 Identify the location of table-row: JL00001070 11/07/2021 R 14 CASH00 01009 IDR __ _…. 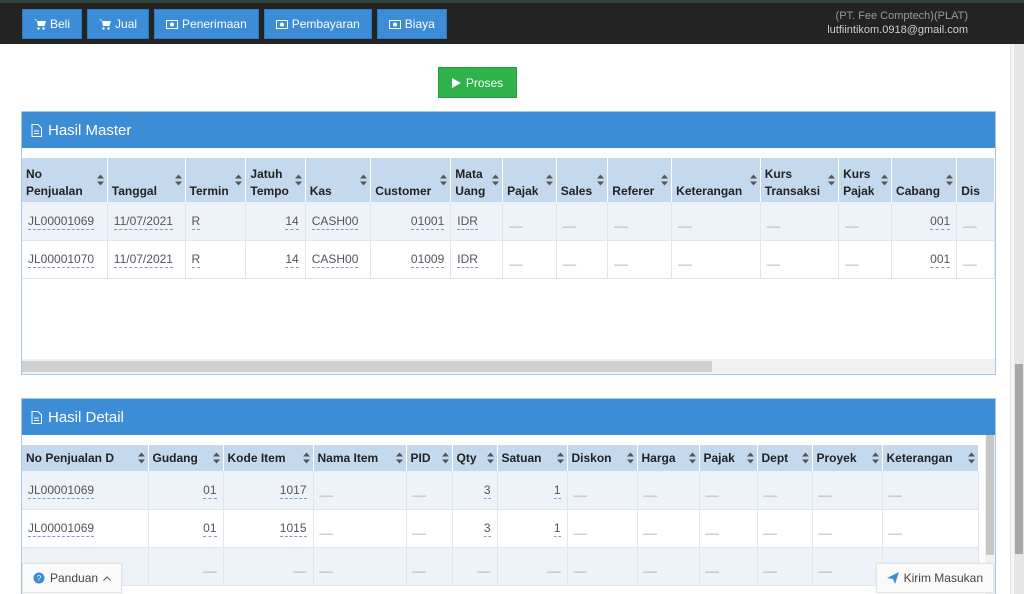
(508, 259).